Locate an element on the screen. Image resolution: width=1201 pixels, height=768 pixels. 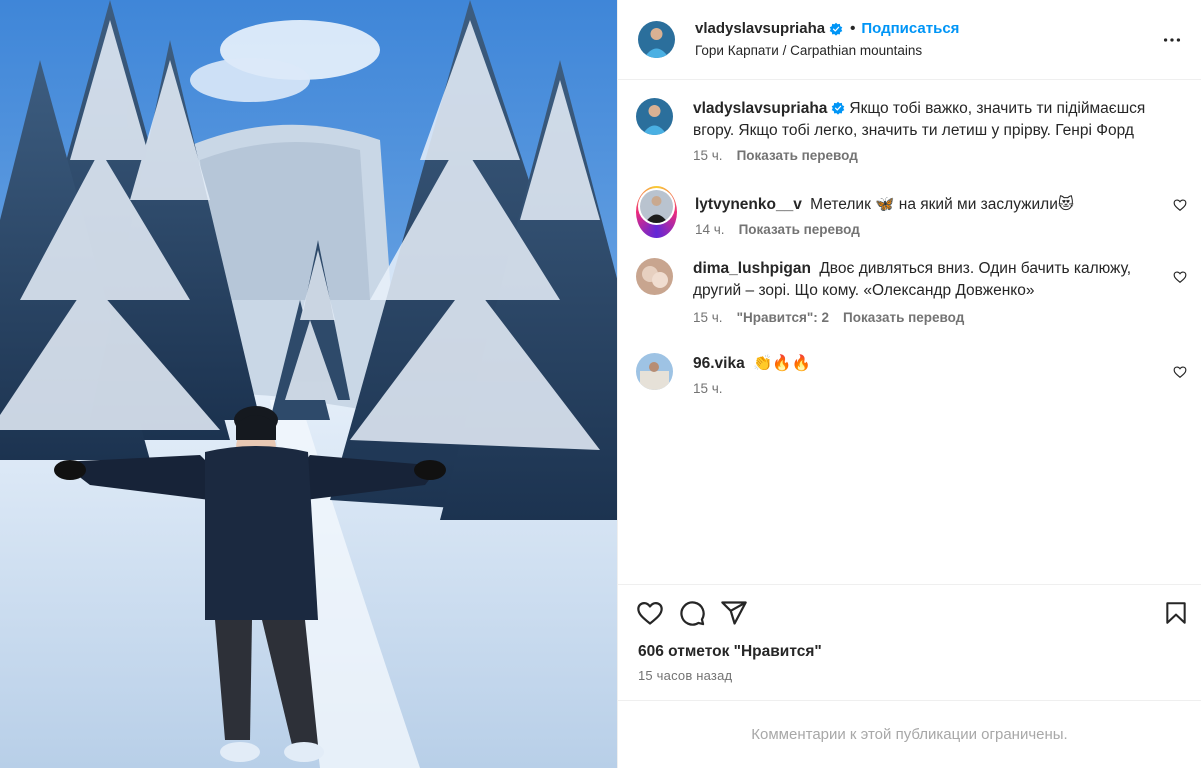
likes-count: 606 отметок "Нравится" is located at coordinates (909, 651).